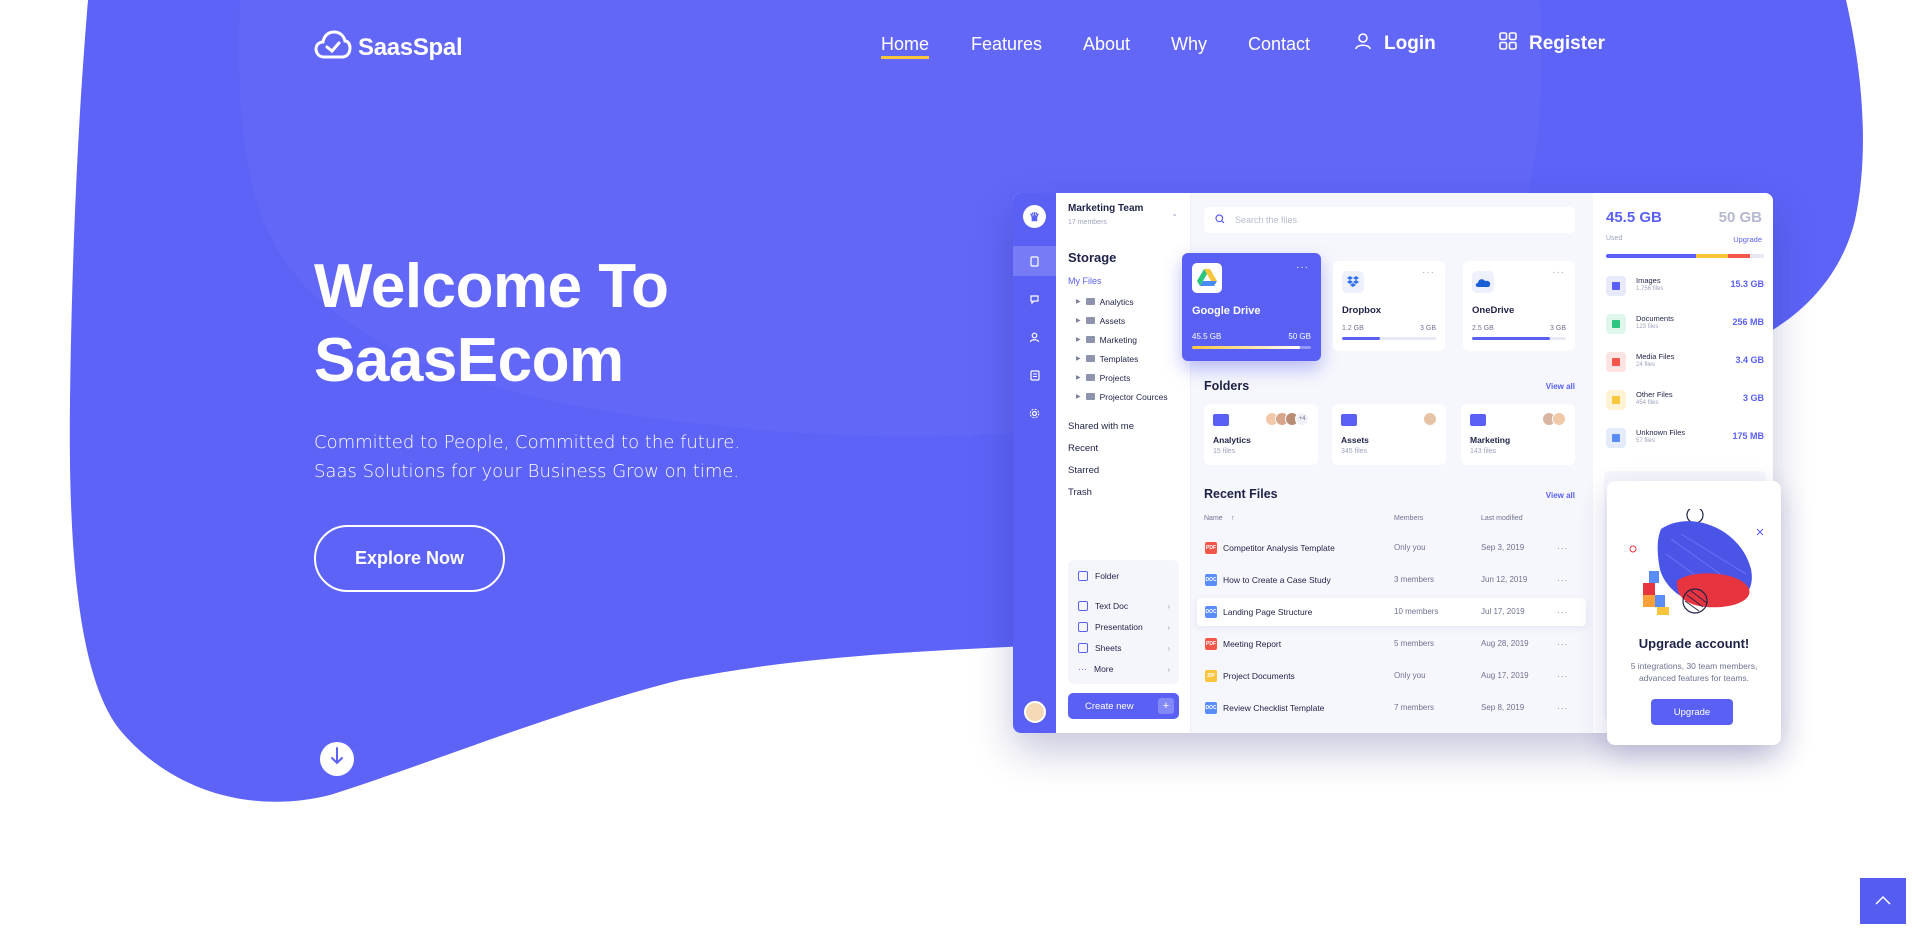 This screenshot has width=1920, height=947. What do you see at coordinates (1299, 336) in the screenshot?
I see `cloud-total: 50 GB` at bounding box center [1299, 336].